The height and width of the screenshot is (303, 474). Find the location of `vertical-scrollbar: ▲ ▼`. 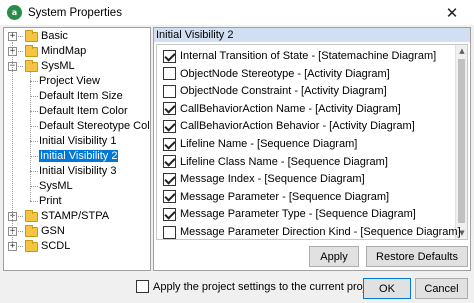

vertical-scrollbar: ▲ ▼ is located at coordinates (461, 142).